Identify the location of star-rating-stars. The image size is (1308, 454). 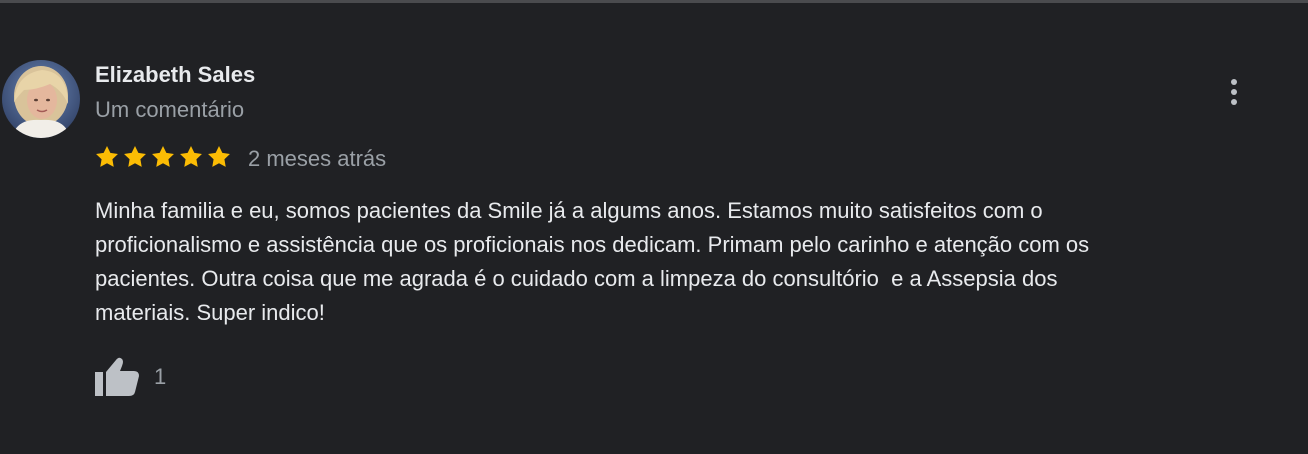
(163, 157).